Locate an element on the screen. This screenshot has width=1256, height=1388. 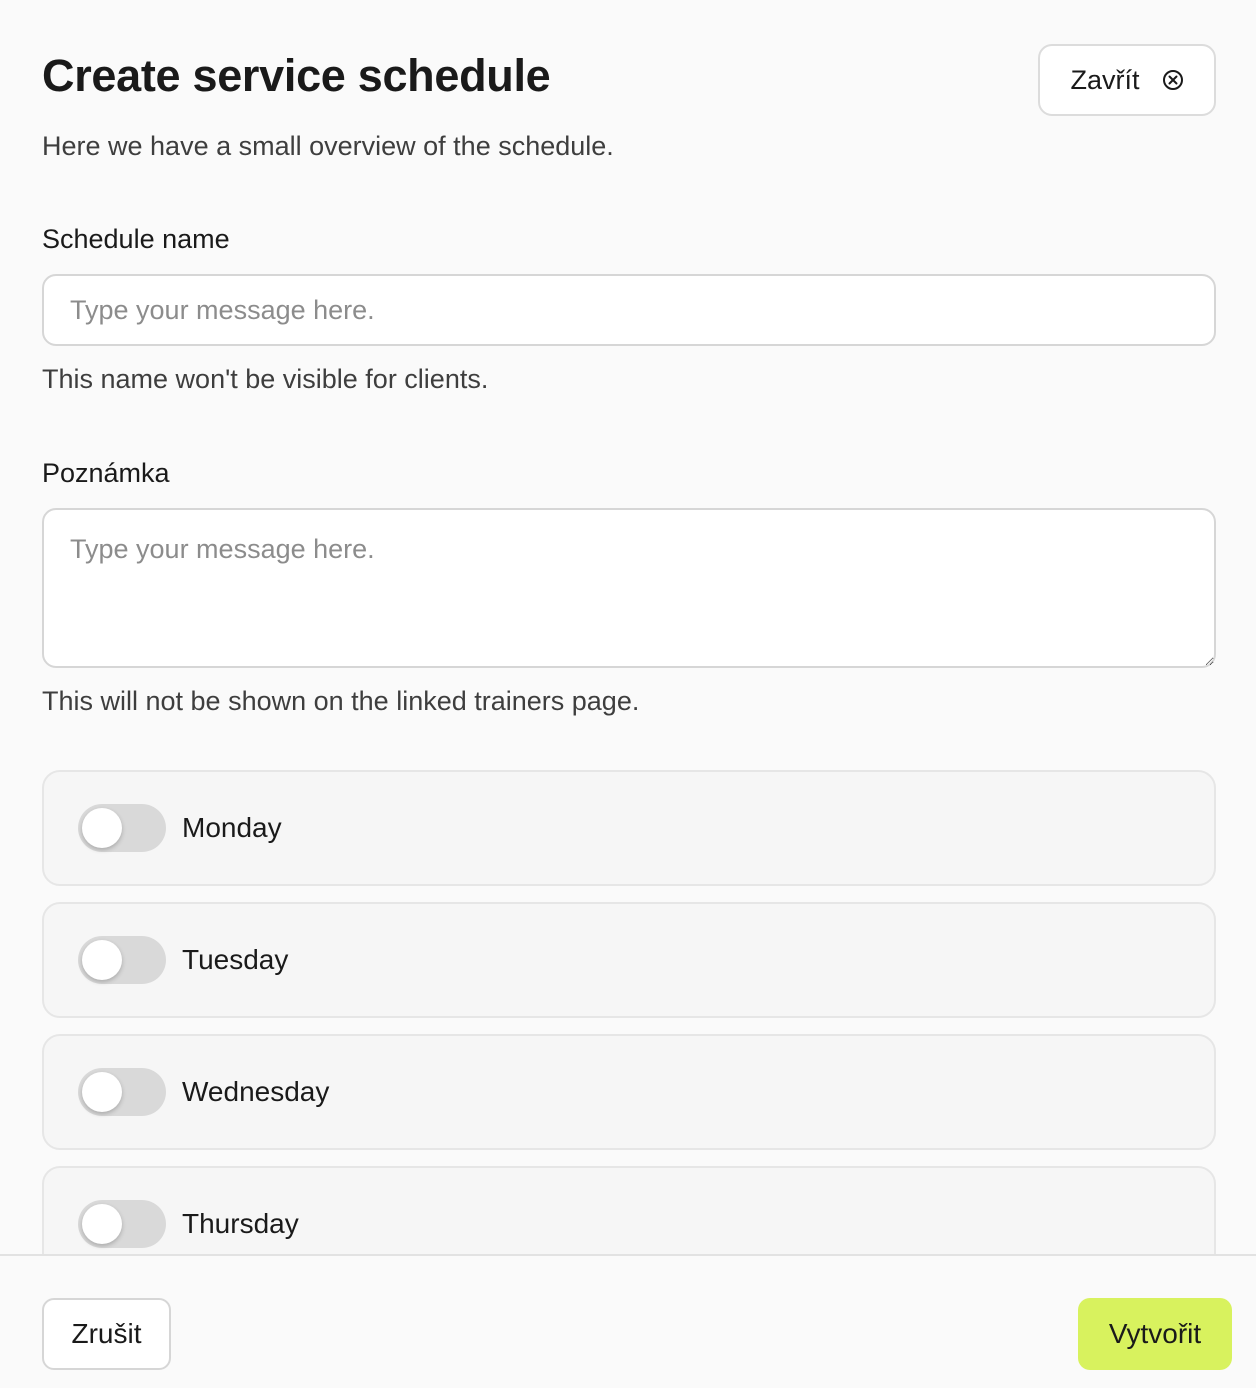
wednesday-toggle is located at coordinates (122, 1092).